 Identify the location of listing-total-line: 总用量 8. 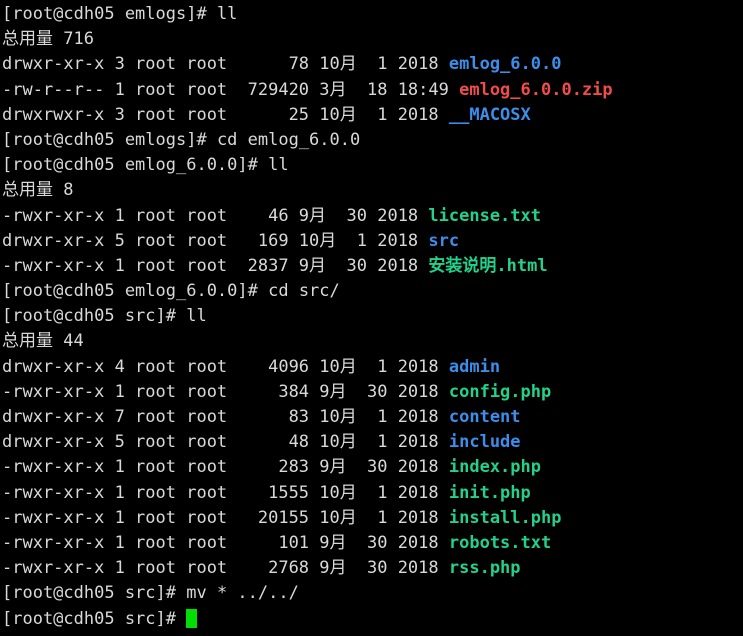
(372, 190).